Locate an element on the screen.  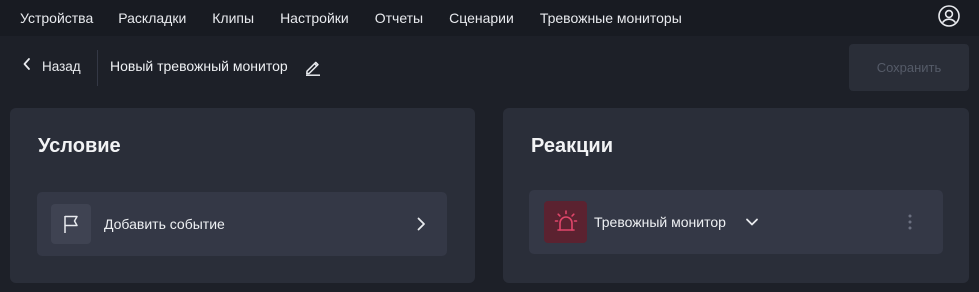
more-options-icon is located at coordinates (910, 222).